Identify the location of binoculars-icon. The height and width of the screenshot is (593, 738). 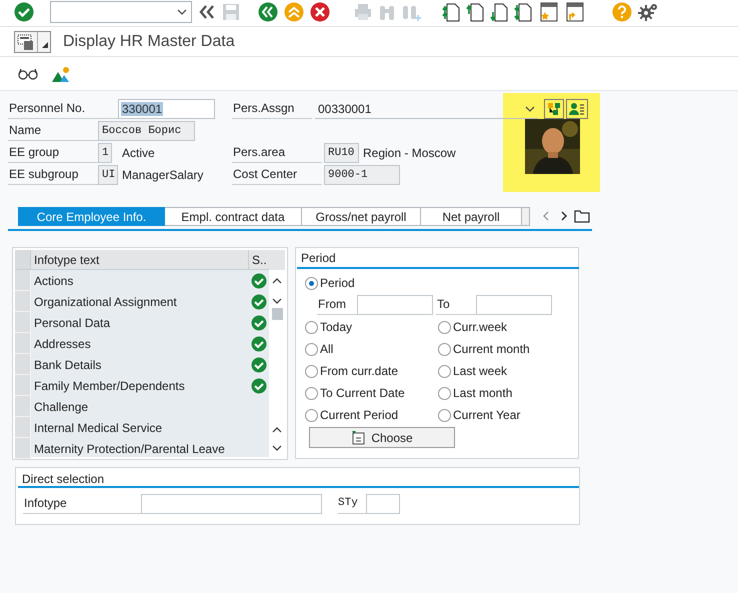
(387, 12).